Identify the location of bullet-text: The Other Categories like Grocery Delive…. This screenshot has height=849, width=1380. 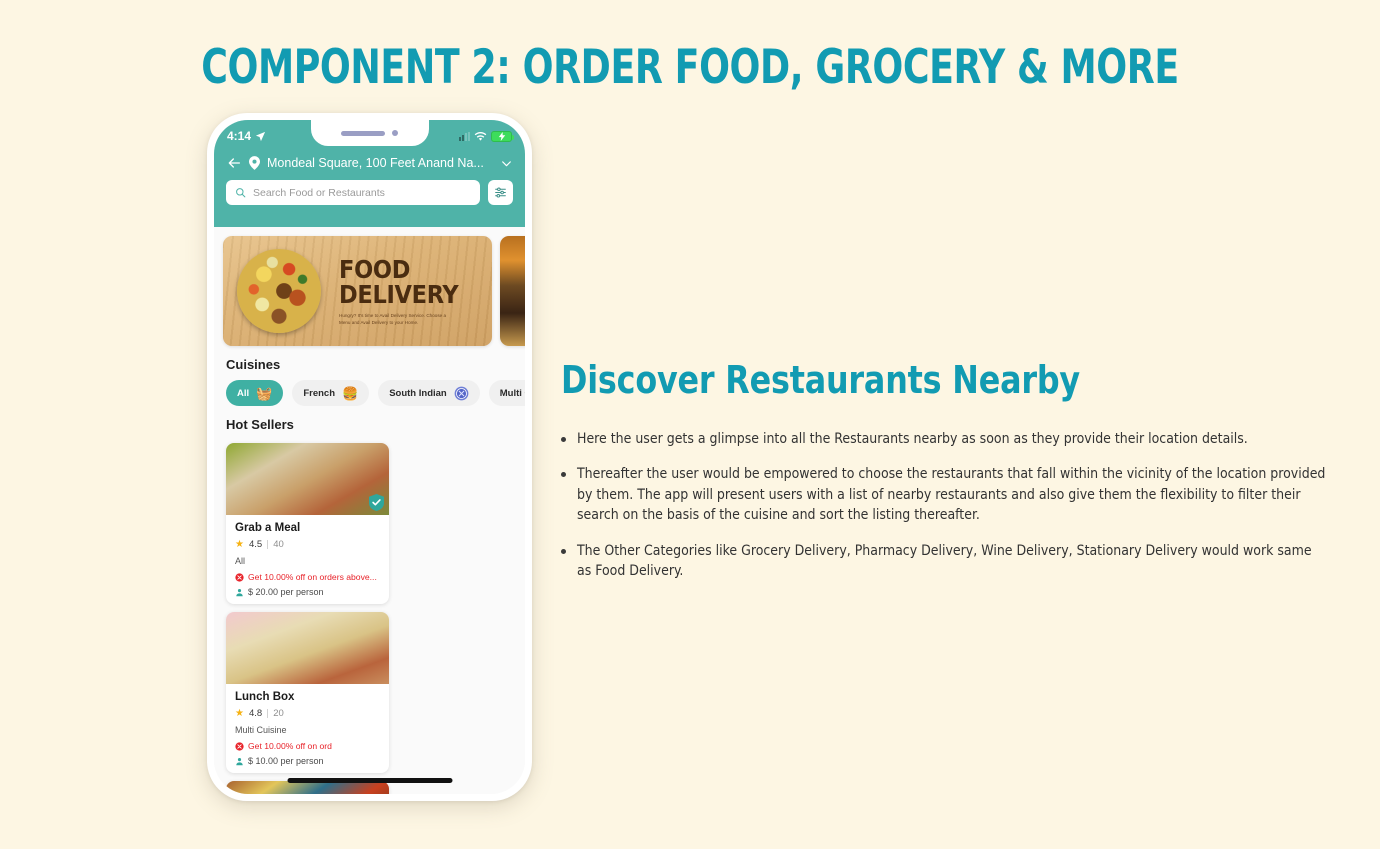
(944, 561).